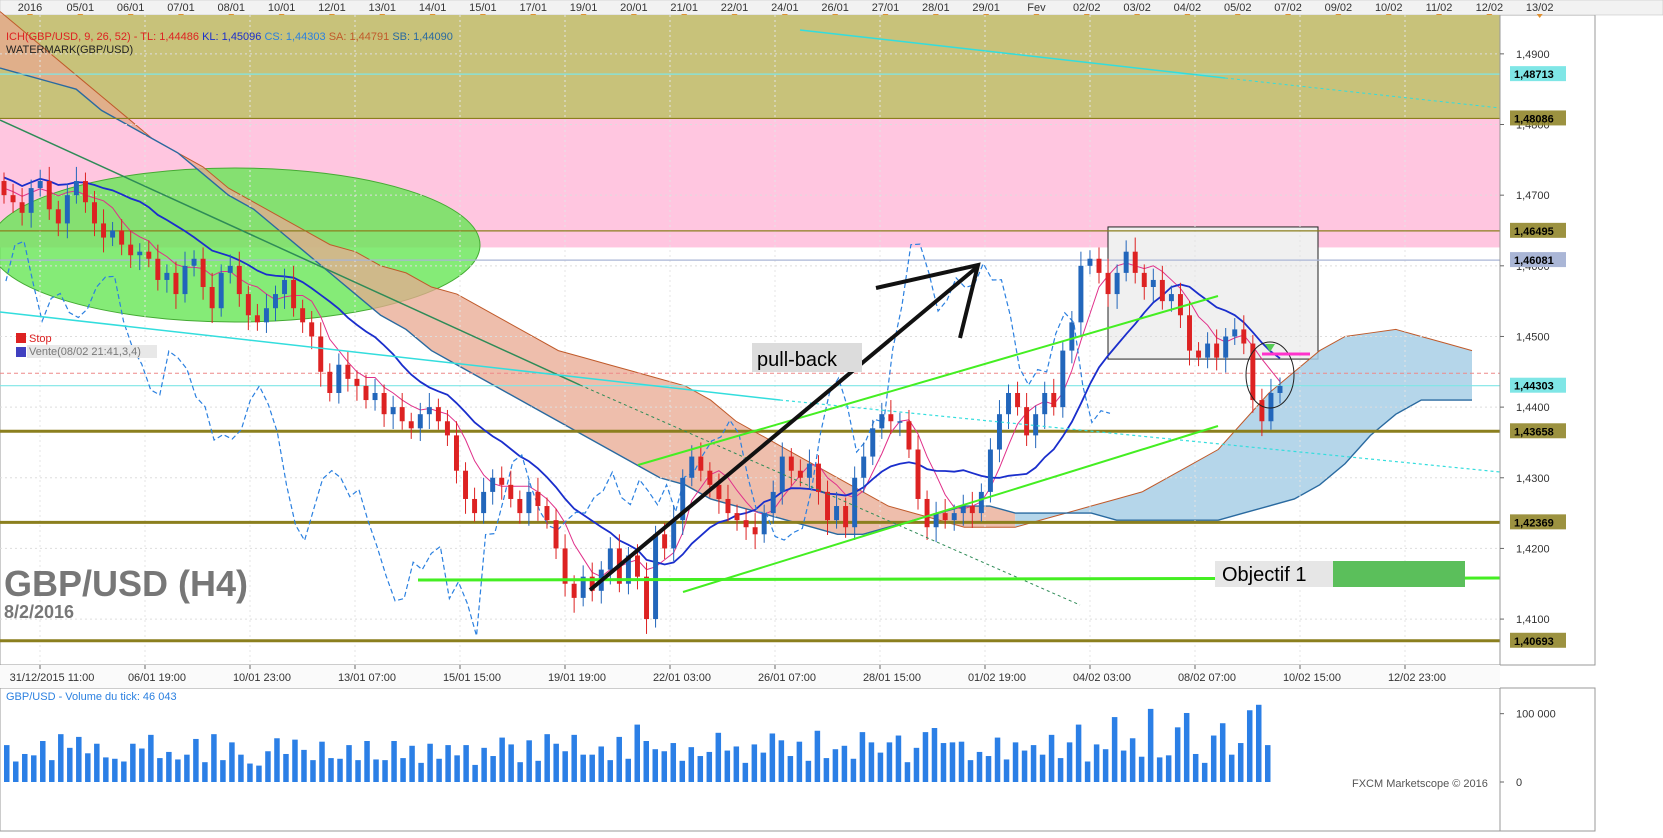 The image size is (1663, 838). I want to click on level-tag-label: 1,46081, so click(1534, 261).